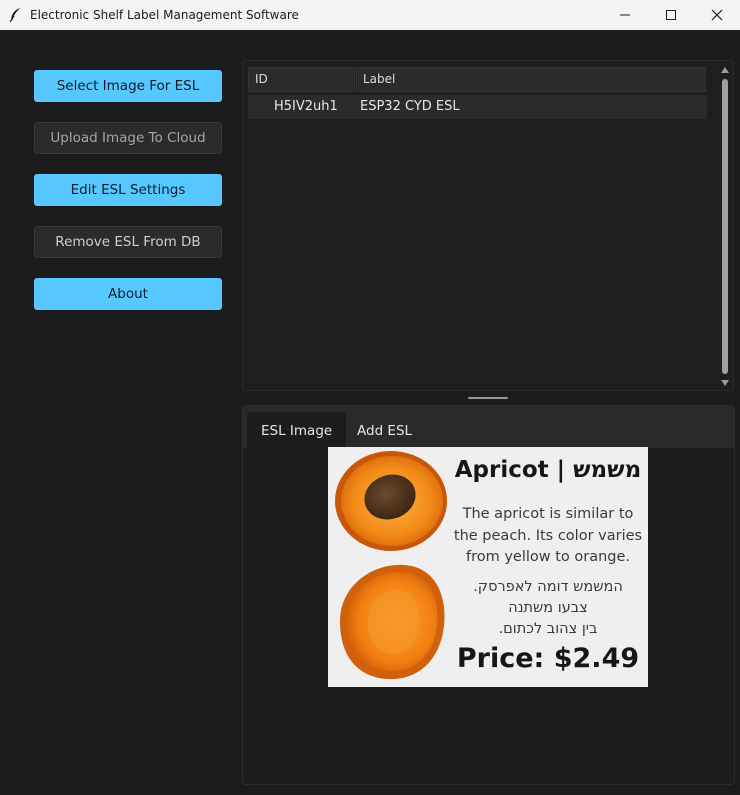 This screenshot has width=740, height=795. I want to click on tab-esl-image: ESL Image, so click(297, 430).